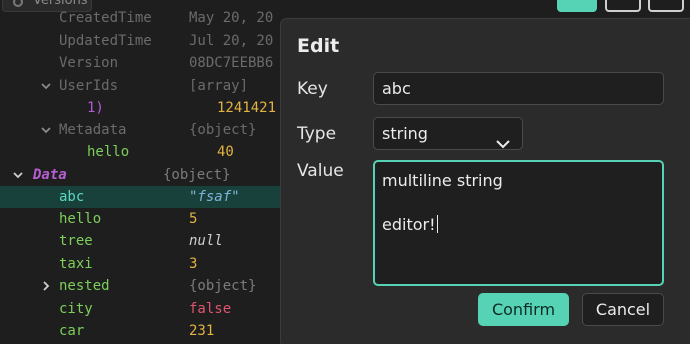 The height and width of the screenshot is (344, 690). I want to click on text-cursor, so click(437, 224).